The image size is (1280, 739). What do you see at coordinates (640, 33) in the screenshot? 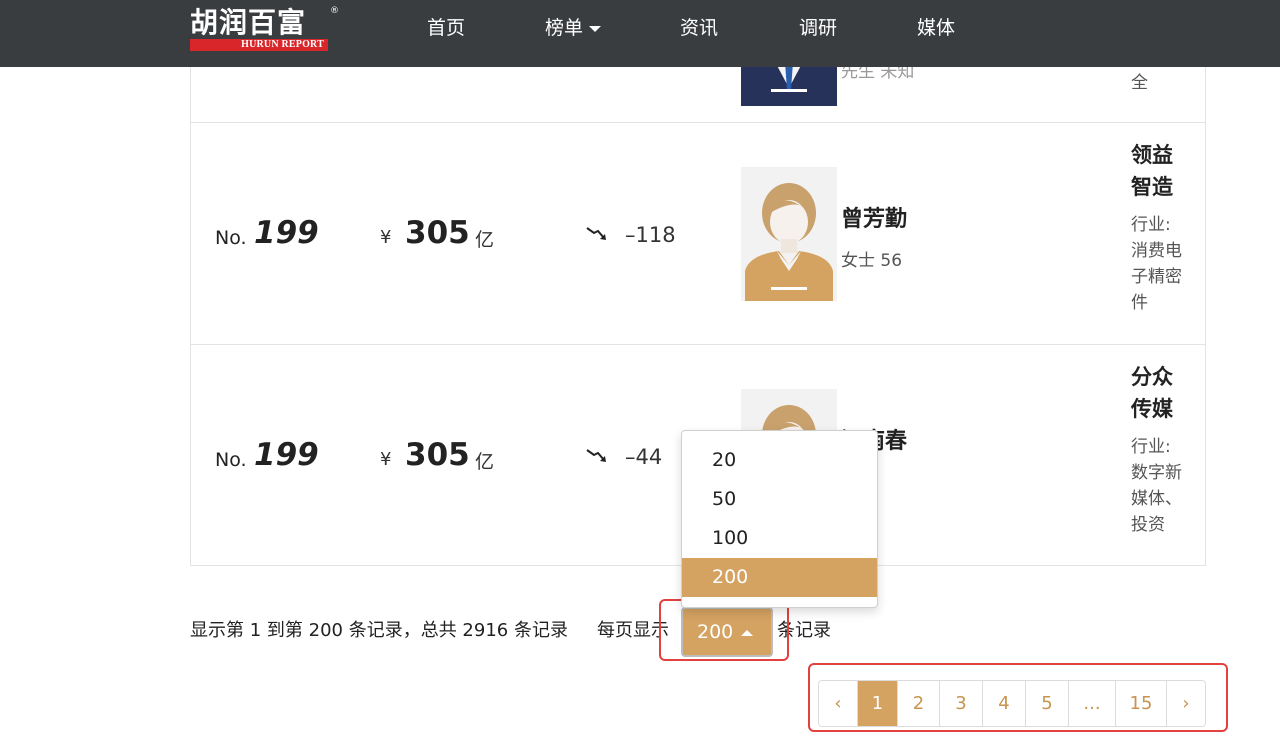
I see `top-navbar: 胡润百富 ® HURUN REPORT 首页 榜单 资讯 调研 媒体` at bounding box center [640, 33].